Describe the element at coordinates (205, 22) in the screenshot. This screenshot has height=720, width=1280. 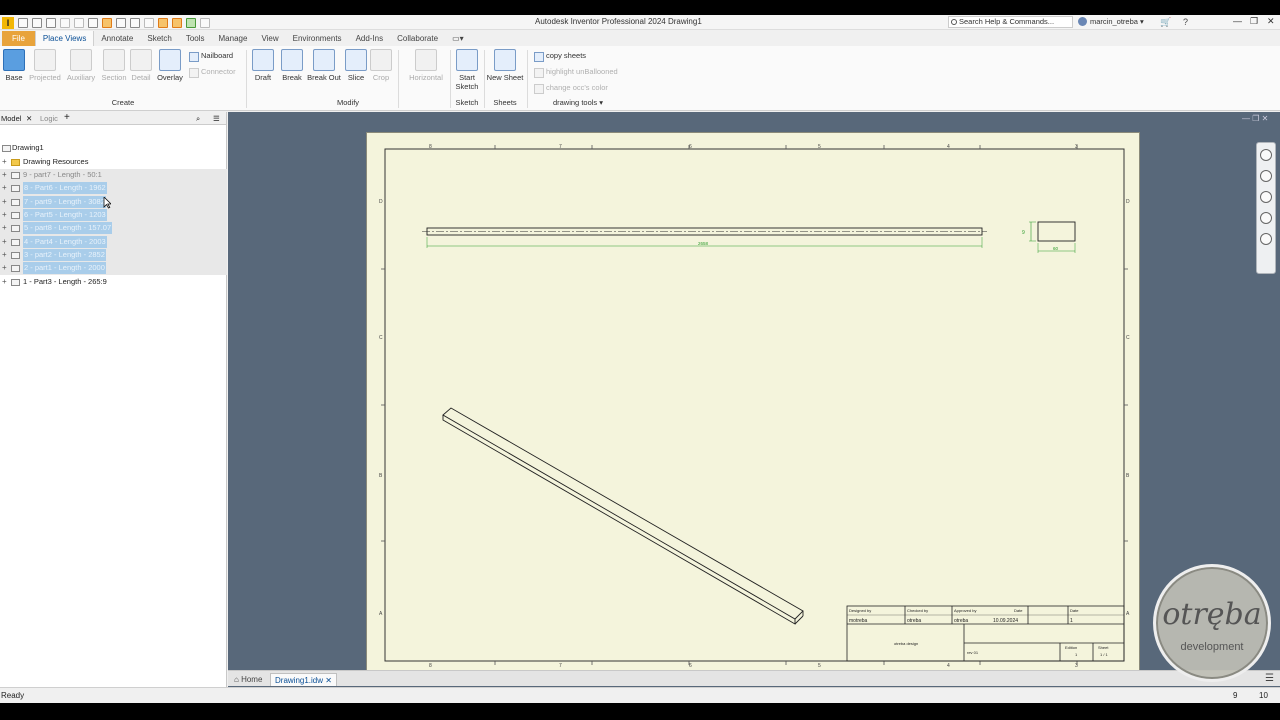
I see `add-icon` at that location.